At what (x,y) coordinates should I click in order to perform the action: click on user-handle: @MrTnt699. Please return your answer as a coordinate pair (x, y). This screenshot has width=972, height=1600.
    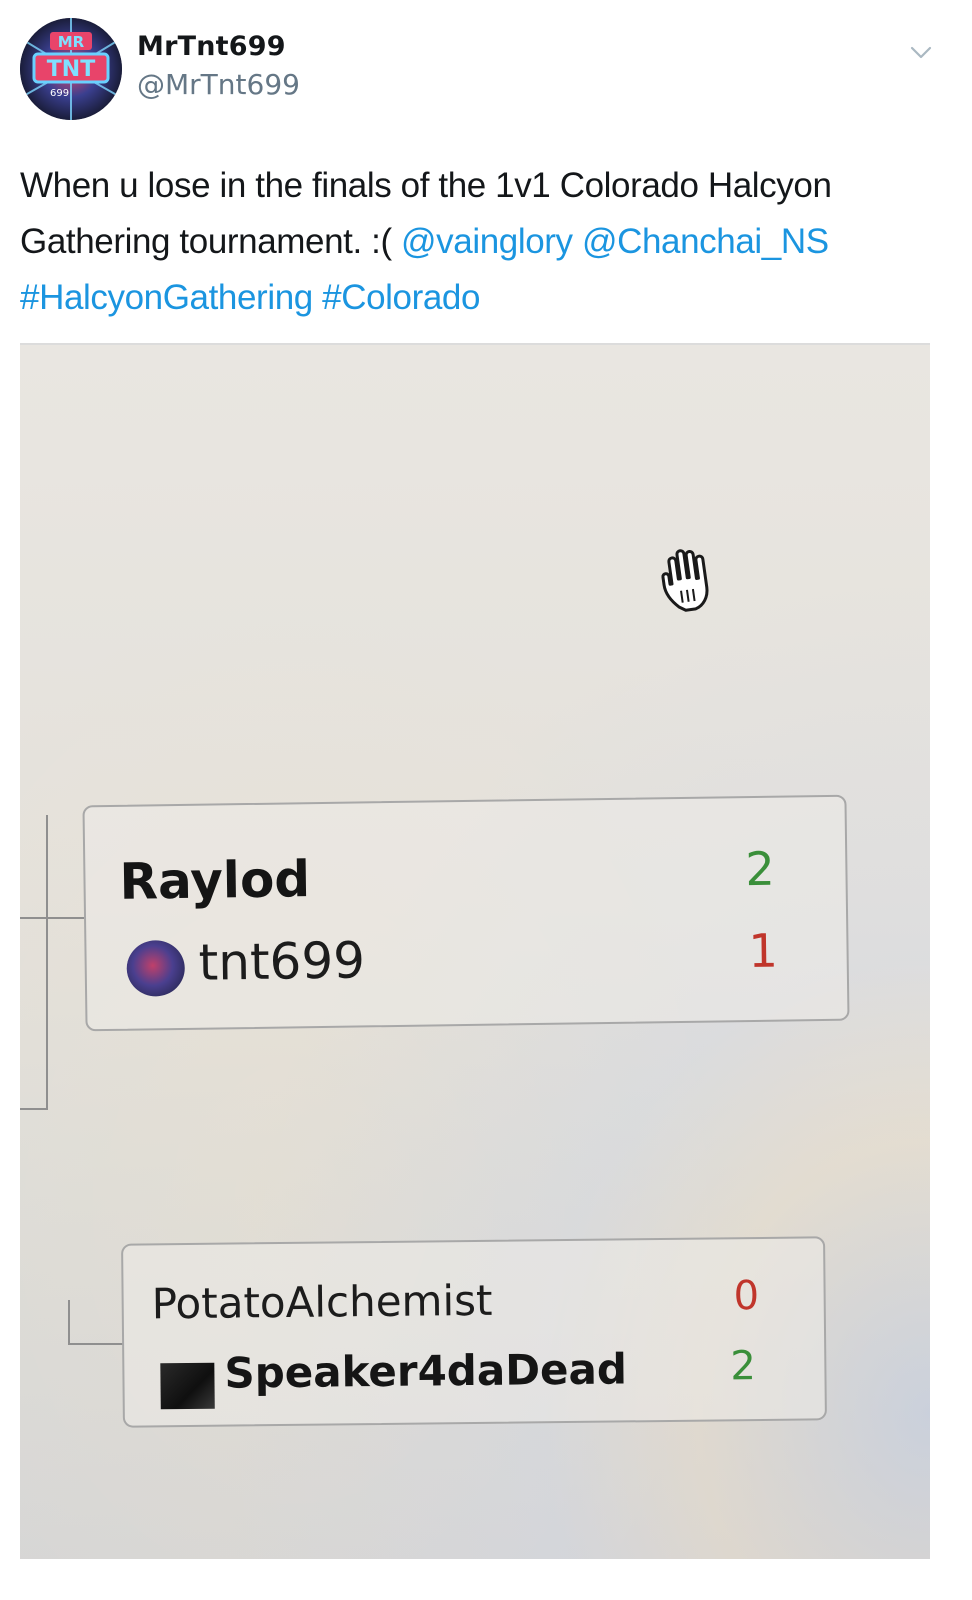
    Looking at the image, I should click on (218, 84).